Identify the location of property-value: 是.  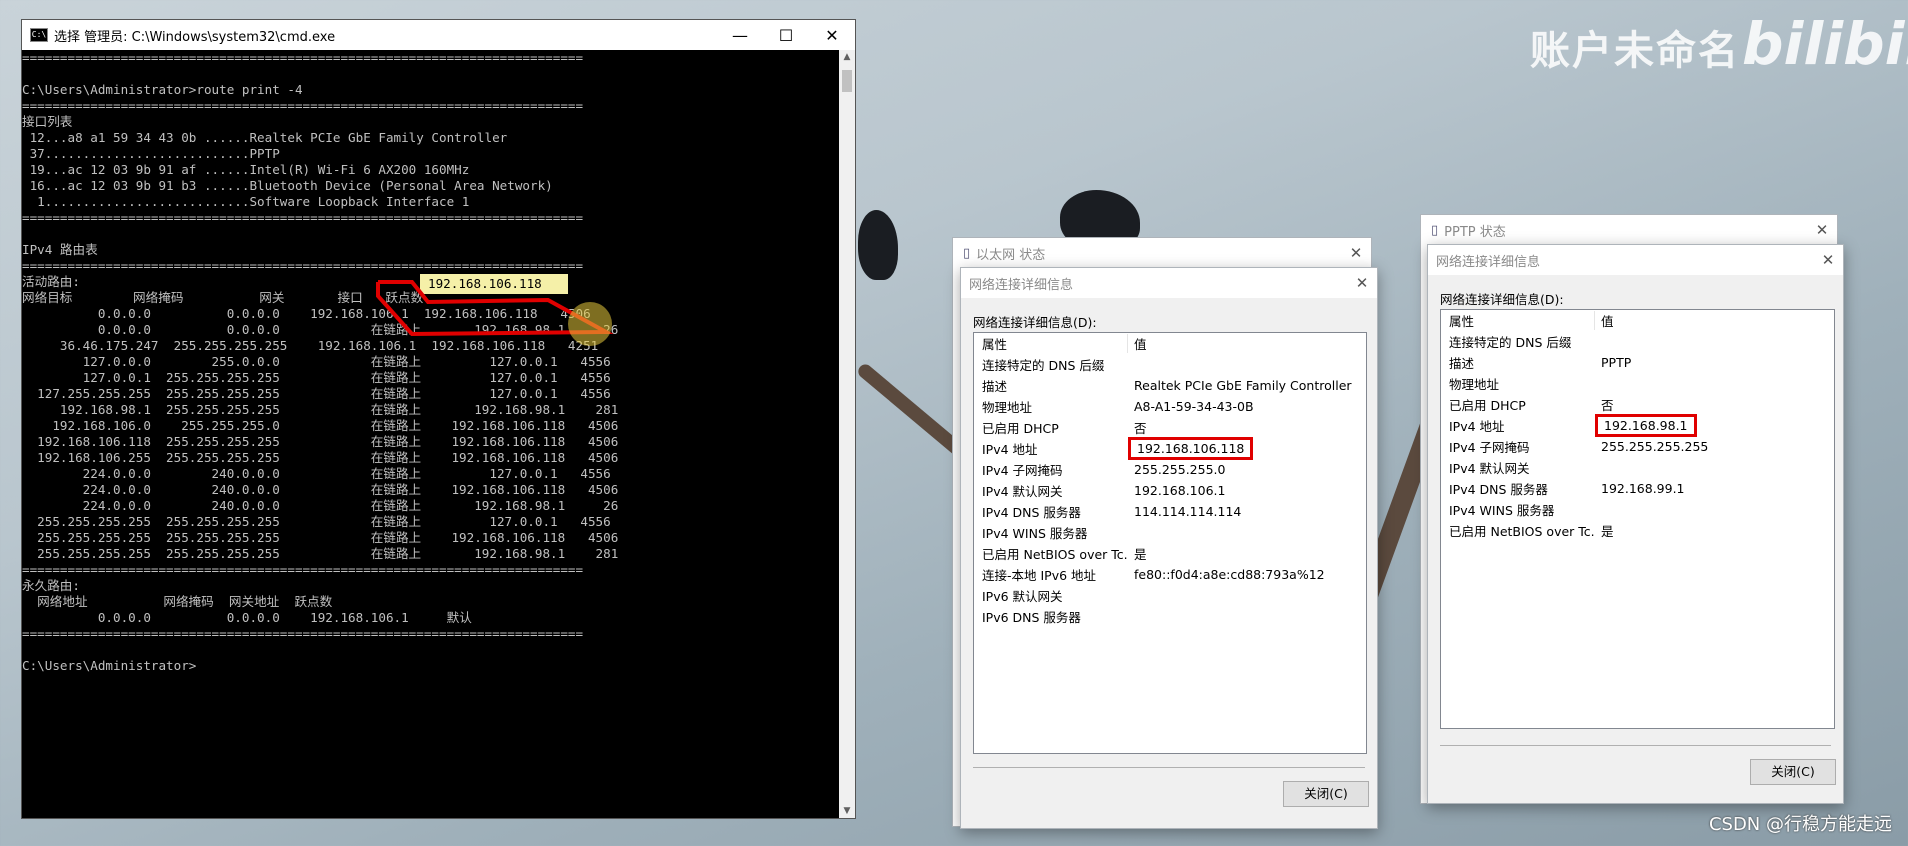
(1137, 553).